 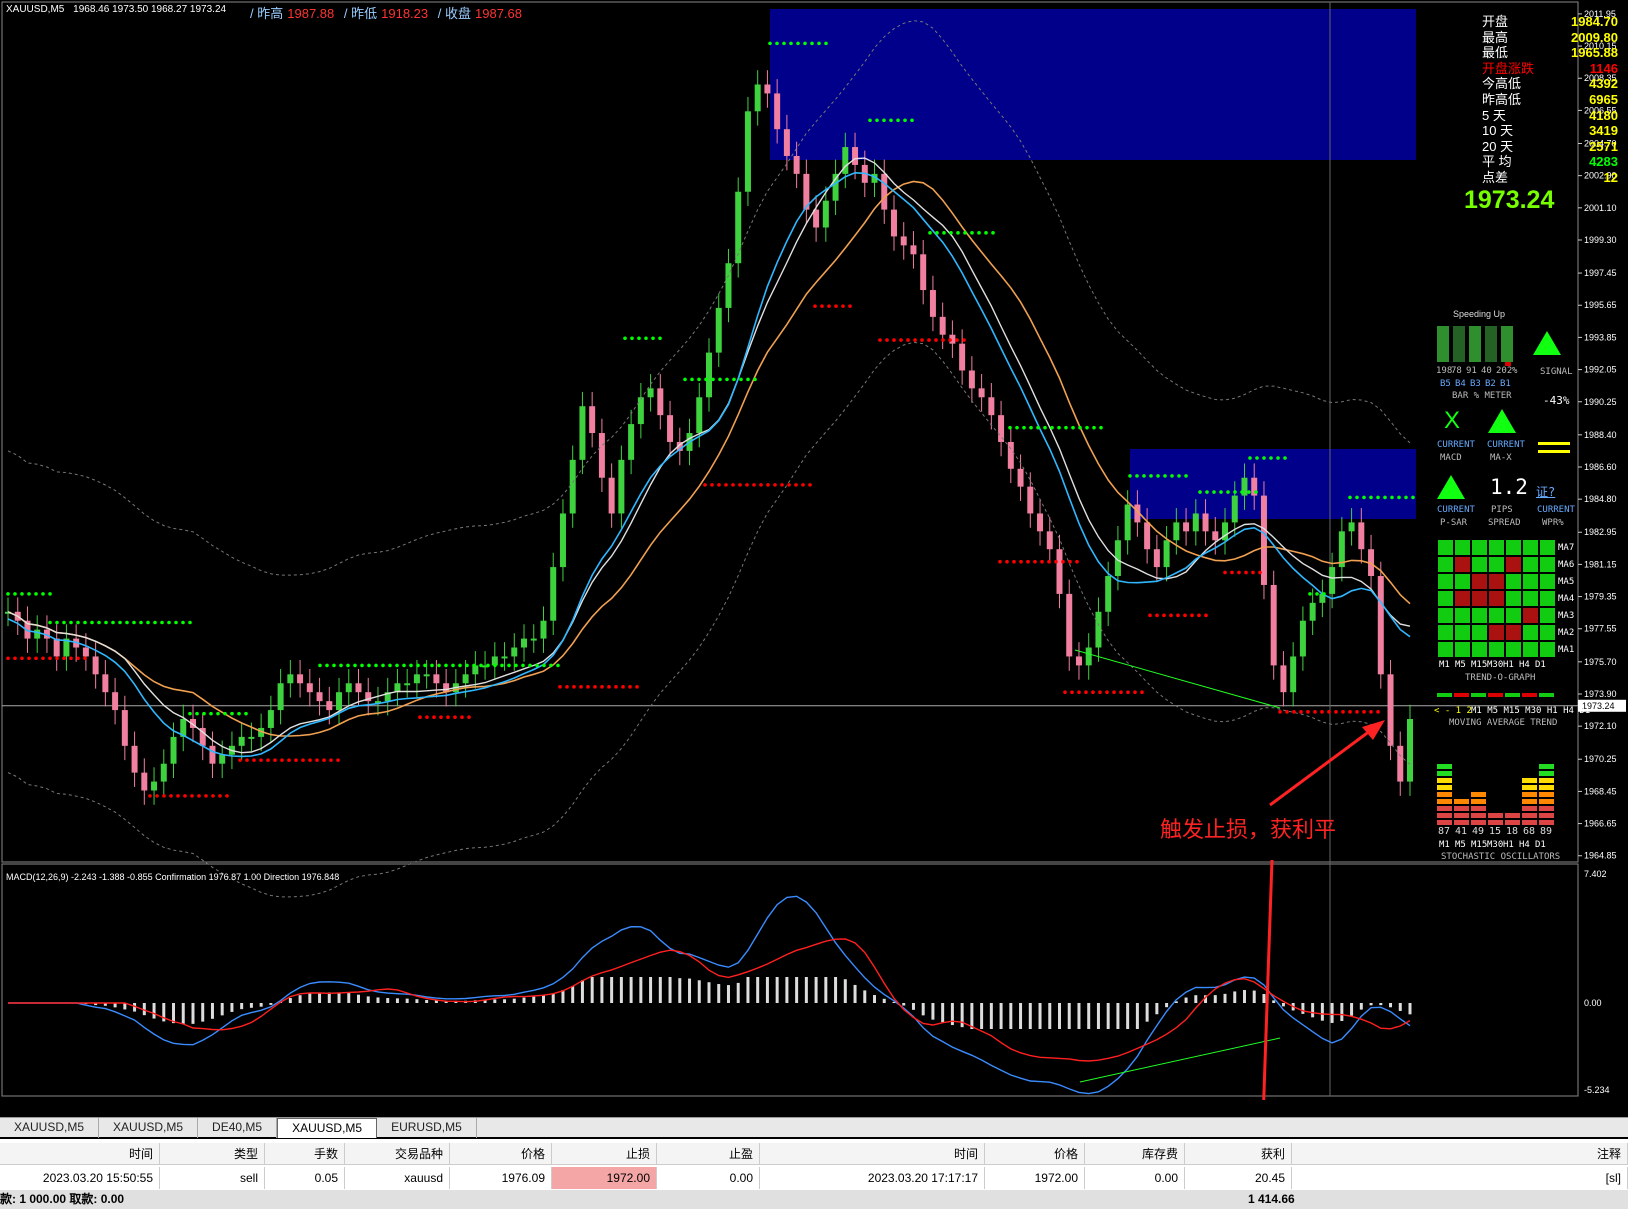 I want to click on col-header: 获利, so click(x=1238, y=1154).